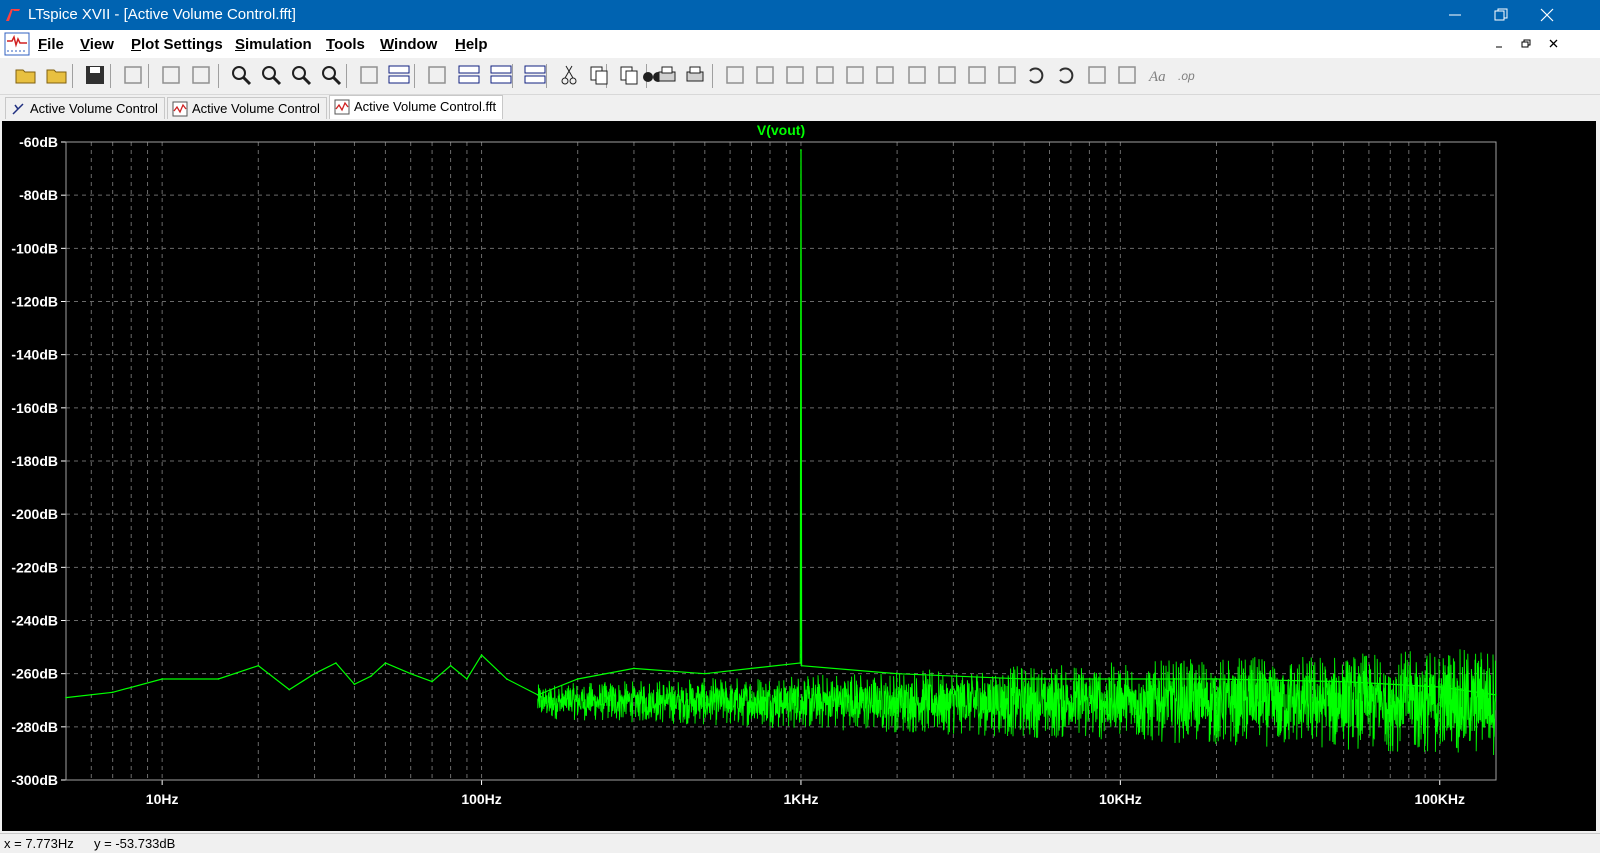 The height and width of the screenshot is (853, 1600). I want to click on close-button, so click(1547, 15).